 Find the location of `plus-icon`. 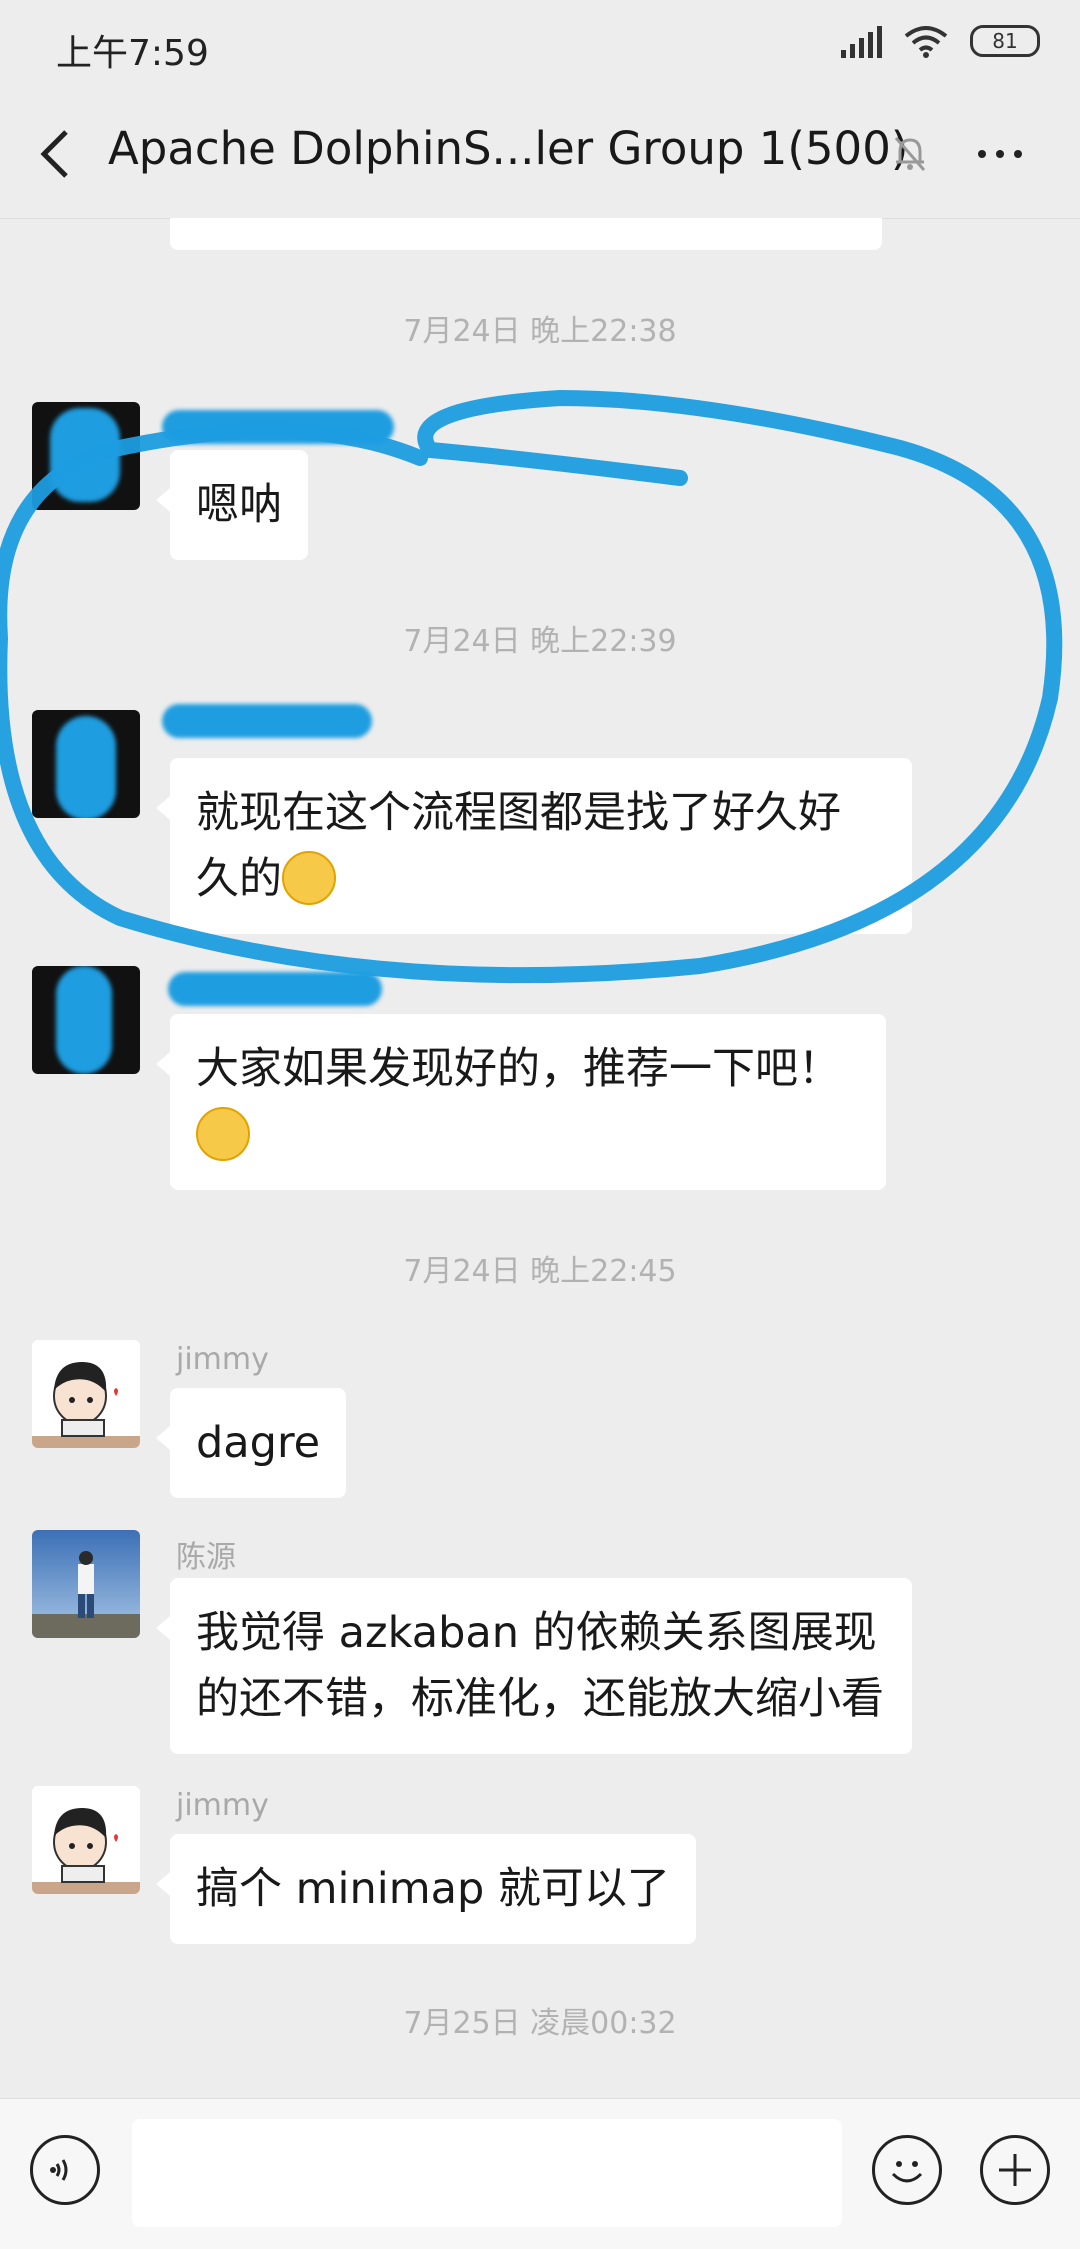

plus-icon is located at coordinates (1015, 2170).